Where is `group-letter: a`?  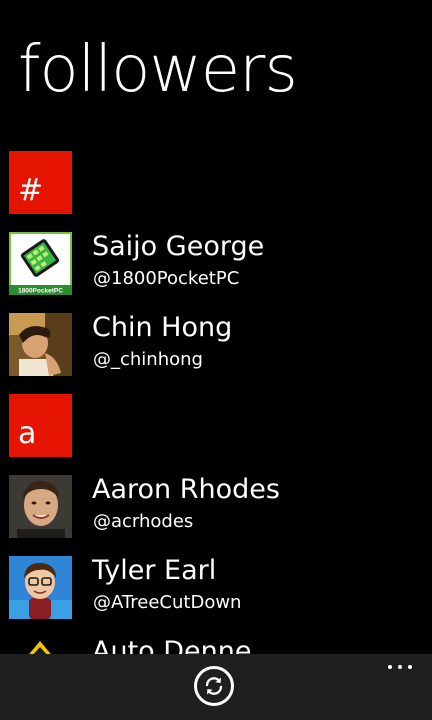 group-letter: a is located at coordinates (27, 433).